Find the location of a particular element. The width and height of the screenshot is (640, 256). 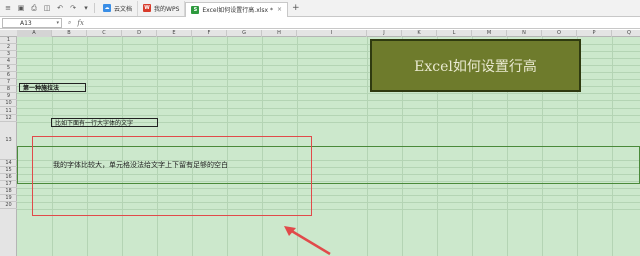

tab-label: 云文档 is located at coordinates (123, 9).